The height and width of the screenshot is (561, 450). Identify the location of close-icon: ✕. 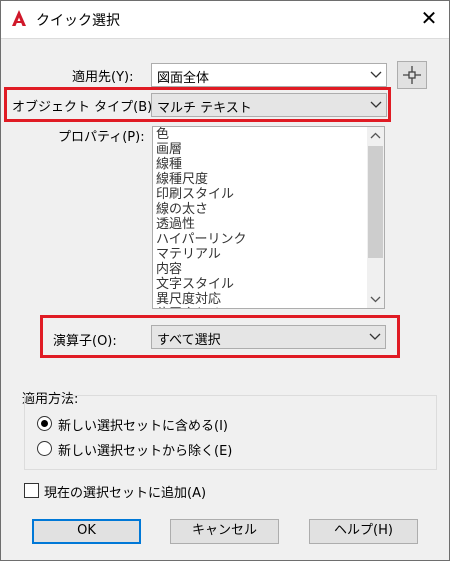
(429, 18).